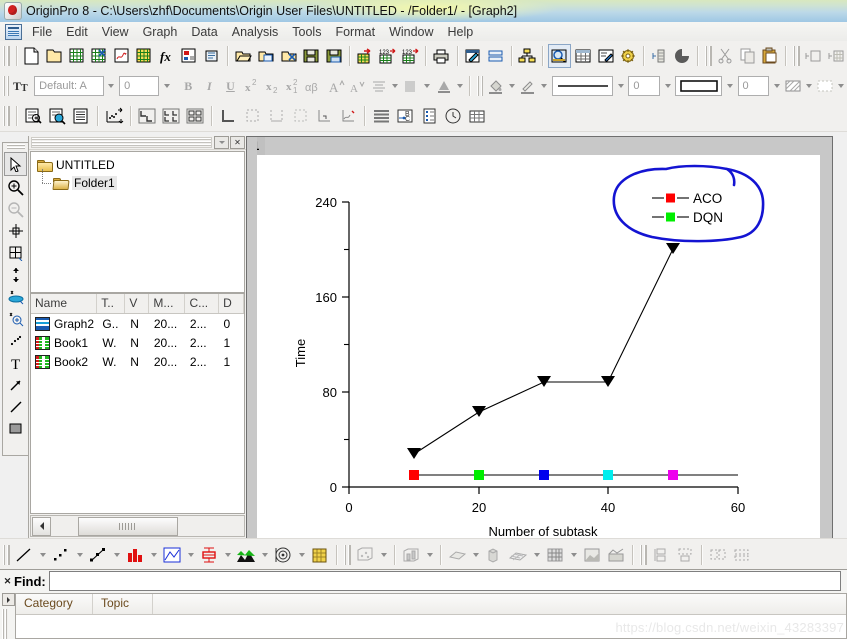 Image resolution: width=847 pixels, height=639 pixels. Describe the element at coordinates (511, 86) in the screenshot. I see `fill-color-dropdown-arrow` at that location.